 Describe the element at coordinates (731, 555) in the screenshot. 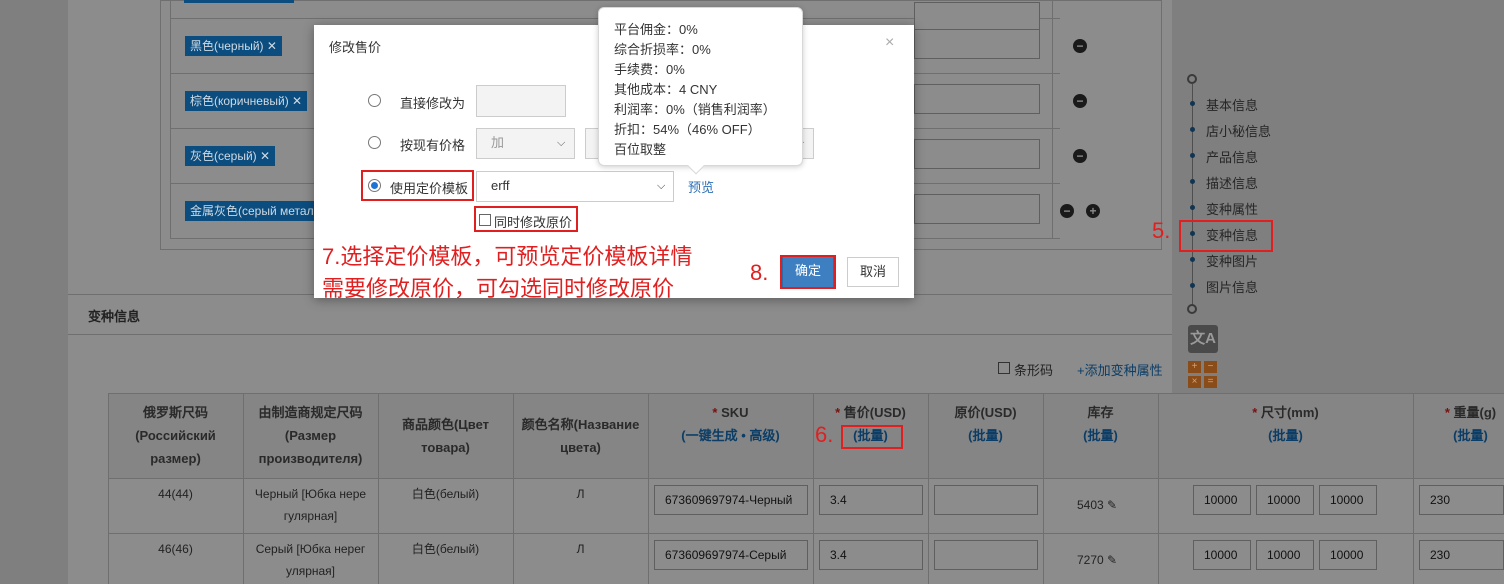

I see `sku-input: 673609697974-Серый` at that location.